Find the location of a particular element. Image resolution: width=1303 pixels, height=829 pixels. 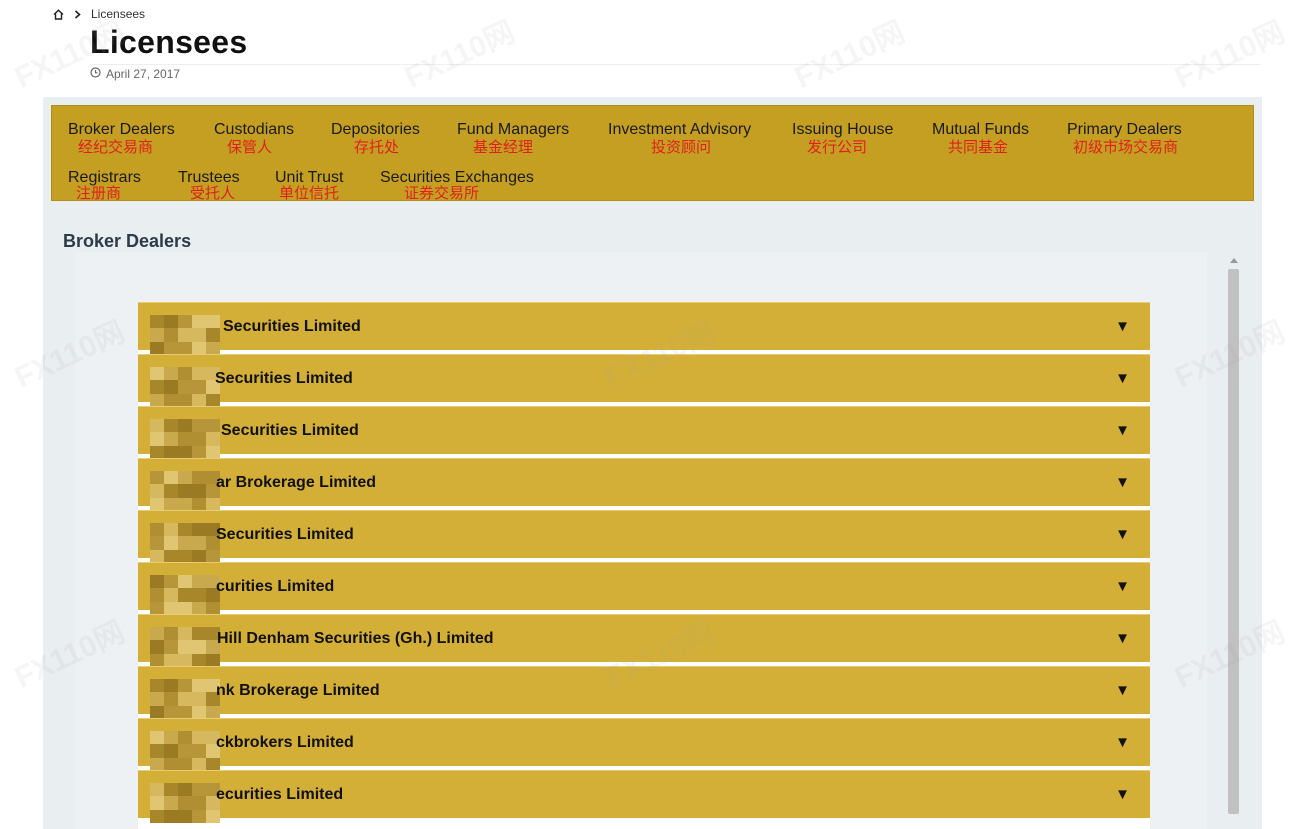

category-unit-trust: Unit Trust 单位信托 is located at coordinates (309, 185).